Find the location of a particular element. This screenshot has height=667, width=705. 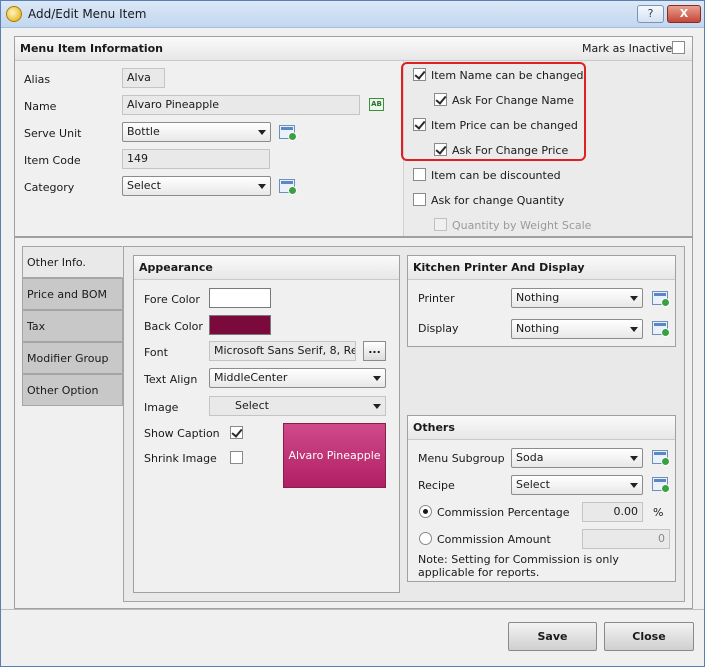

add-printer-icon is located at coordinates (661, 299).